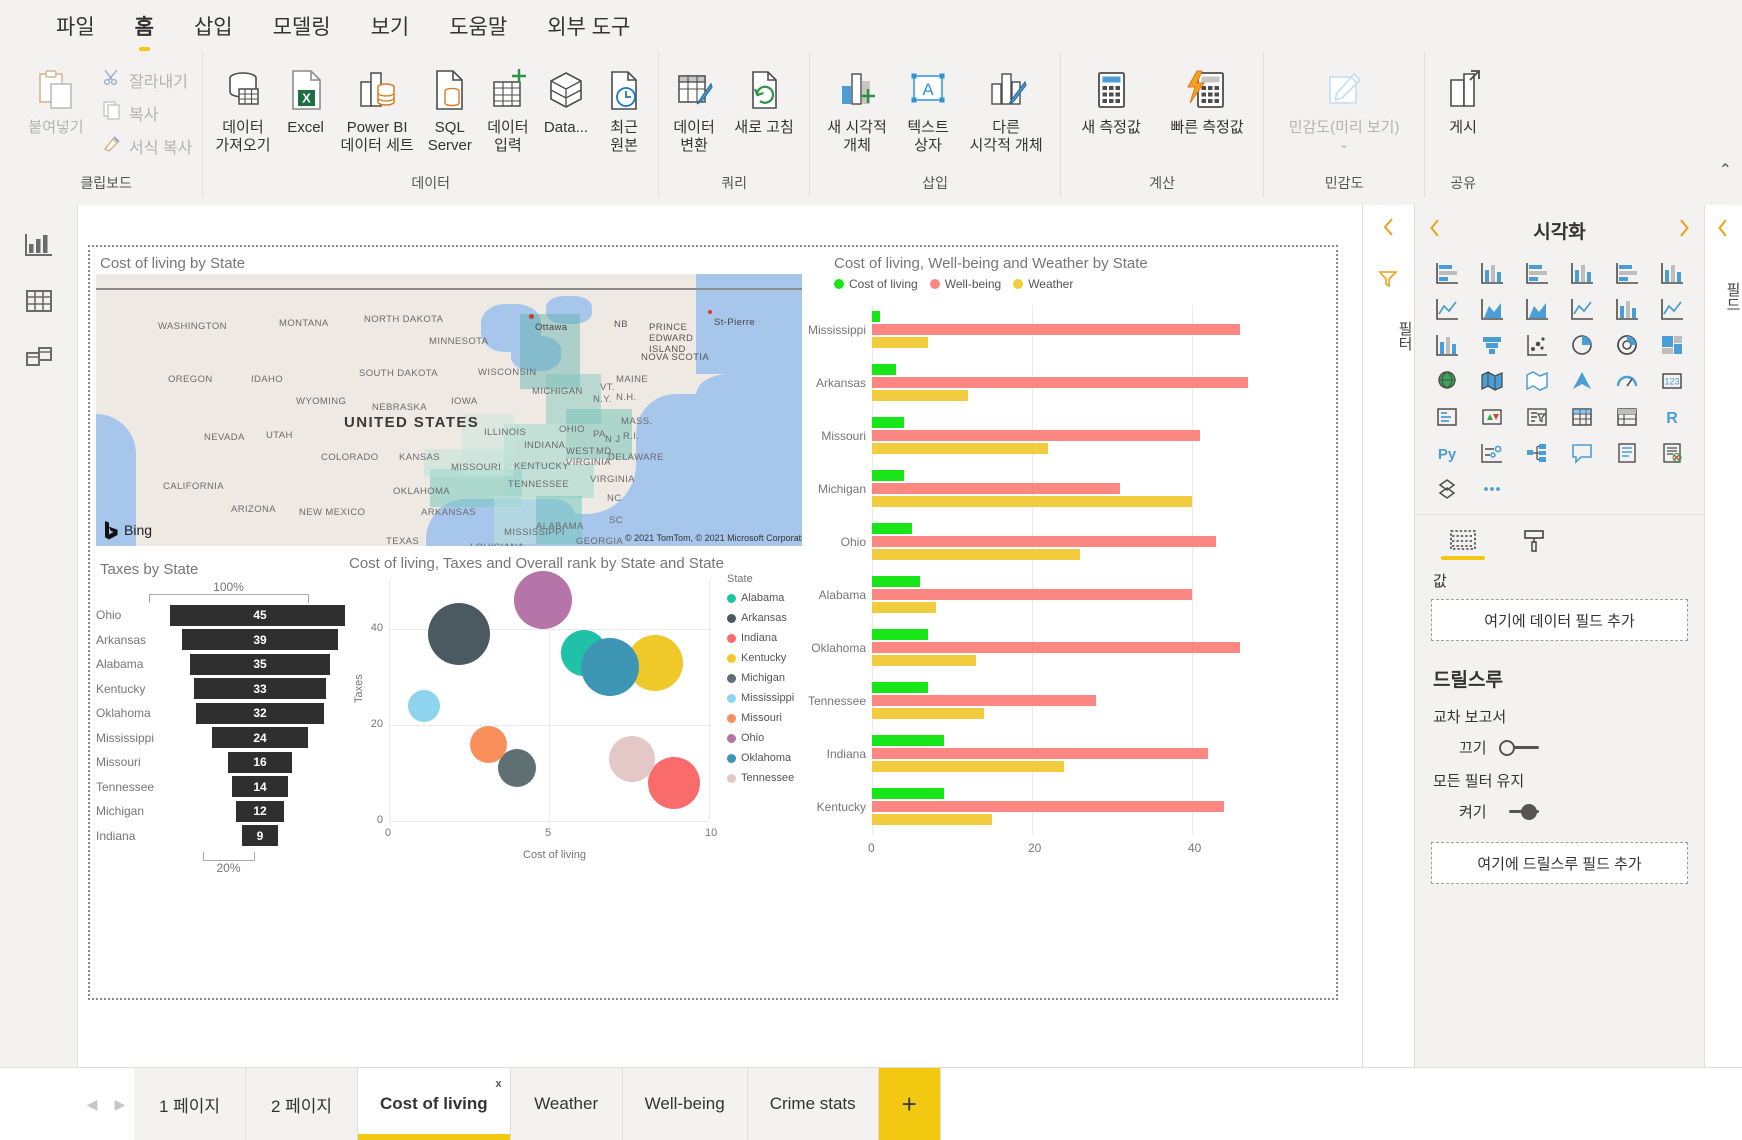 The image size is (1742, 1140). Describe the element at coordinates (1491, 345) in the screenshot. I see `funnel-chart-icon` at that location.